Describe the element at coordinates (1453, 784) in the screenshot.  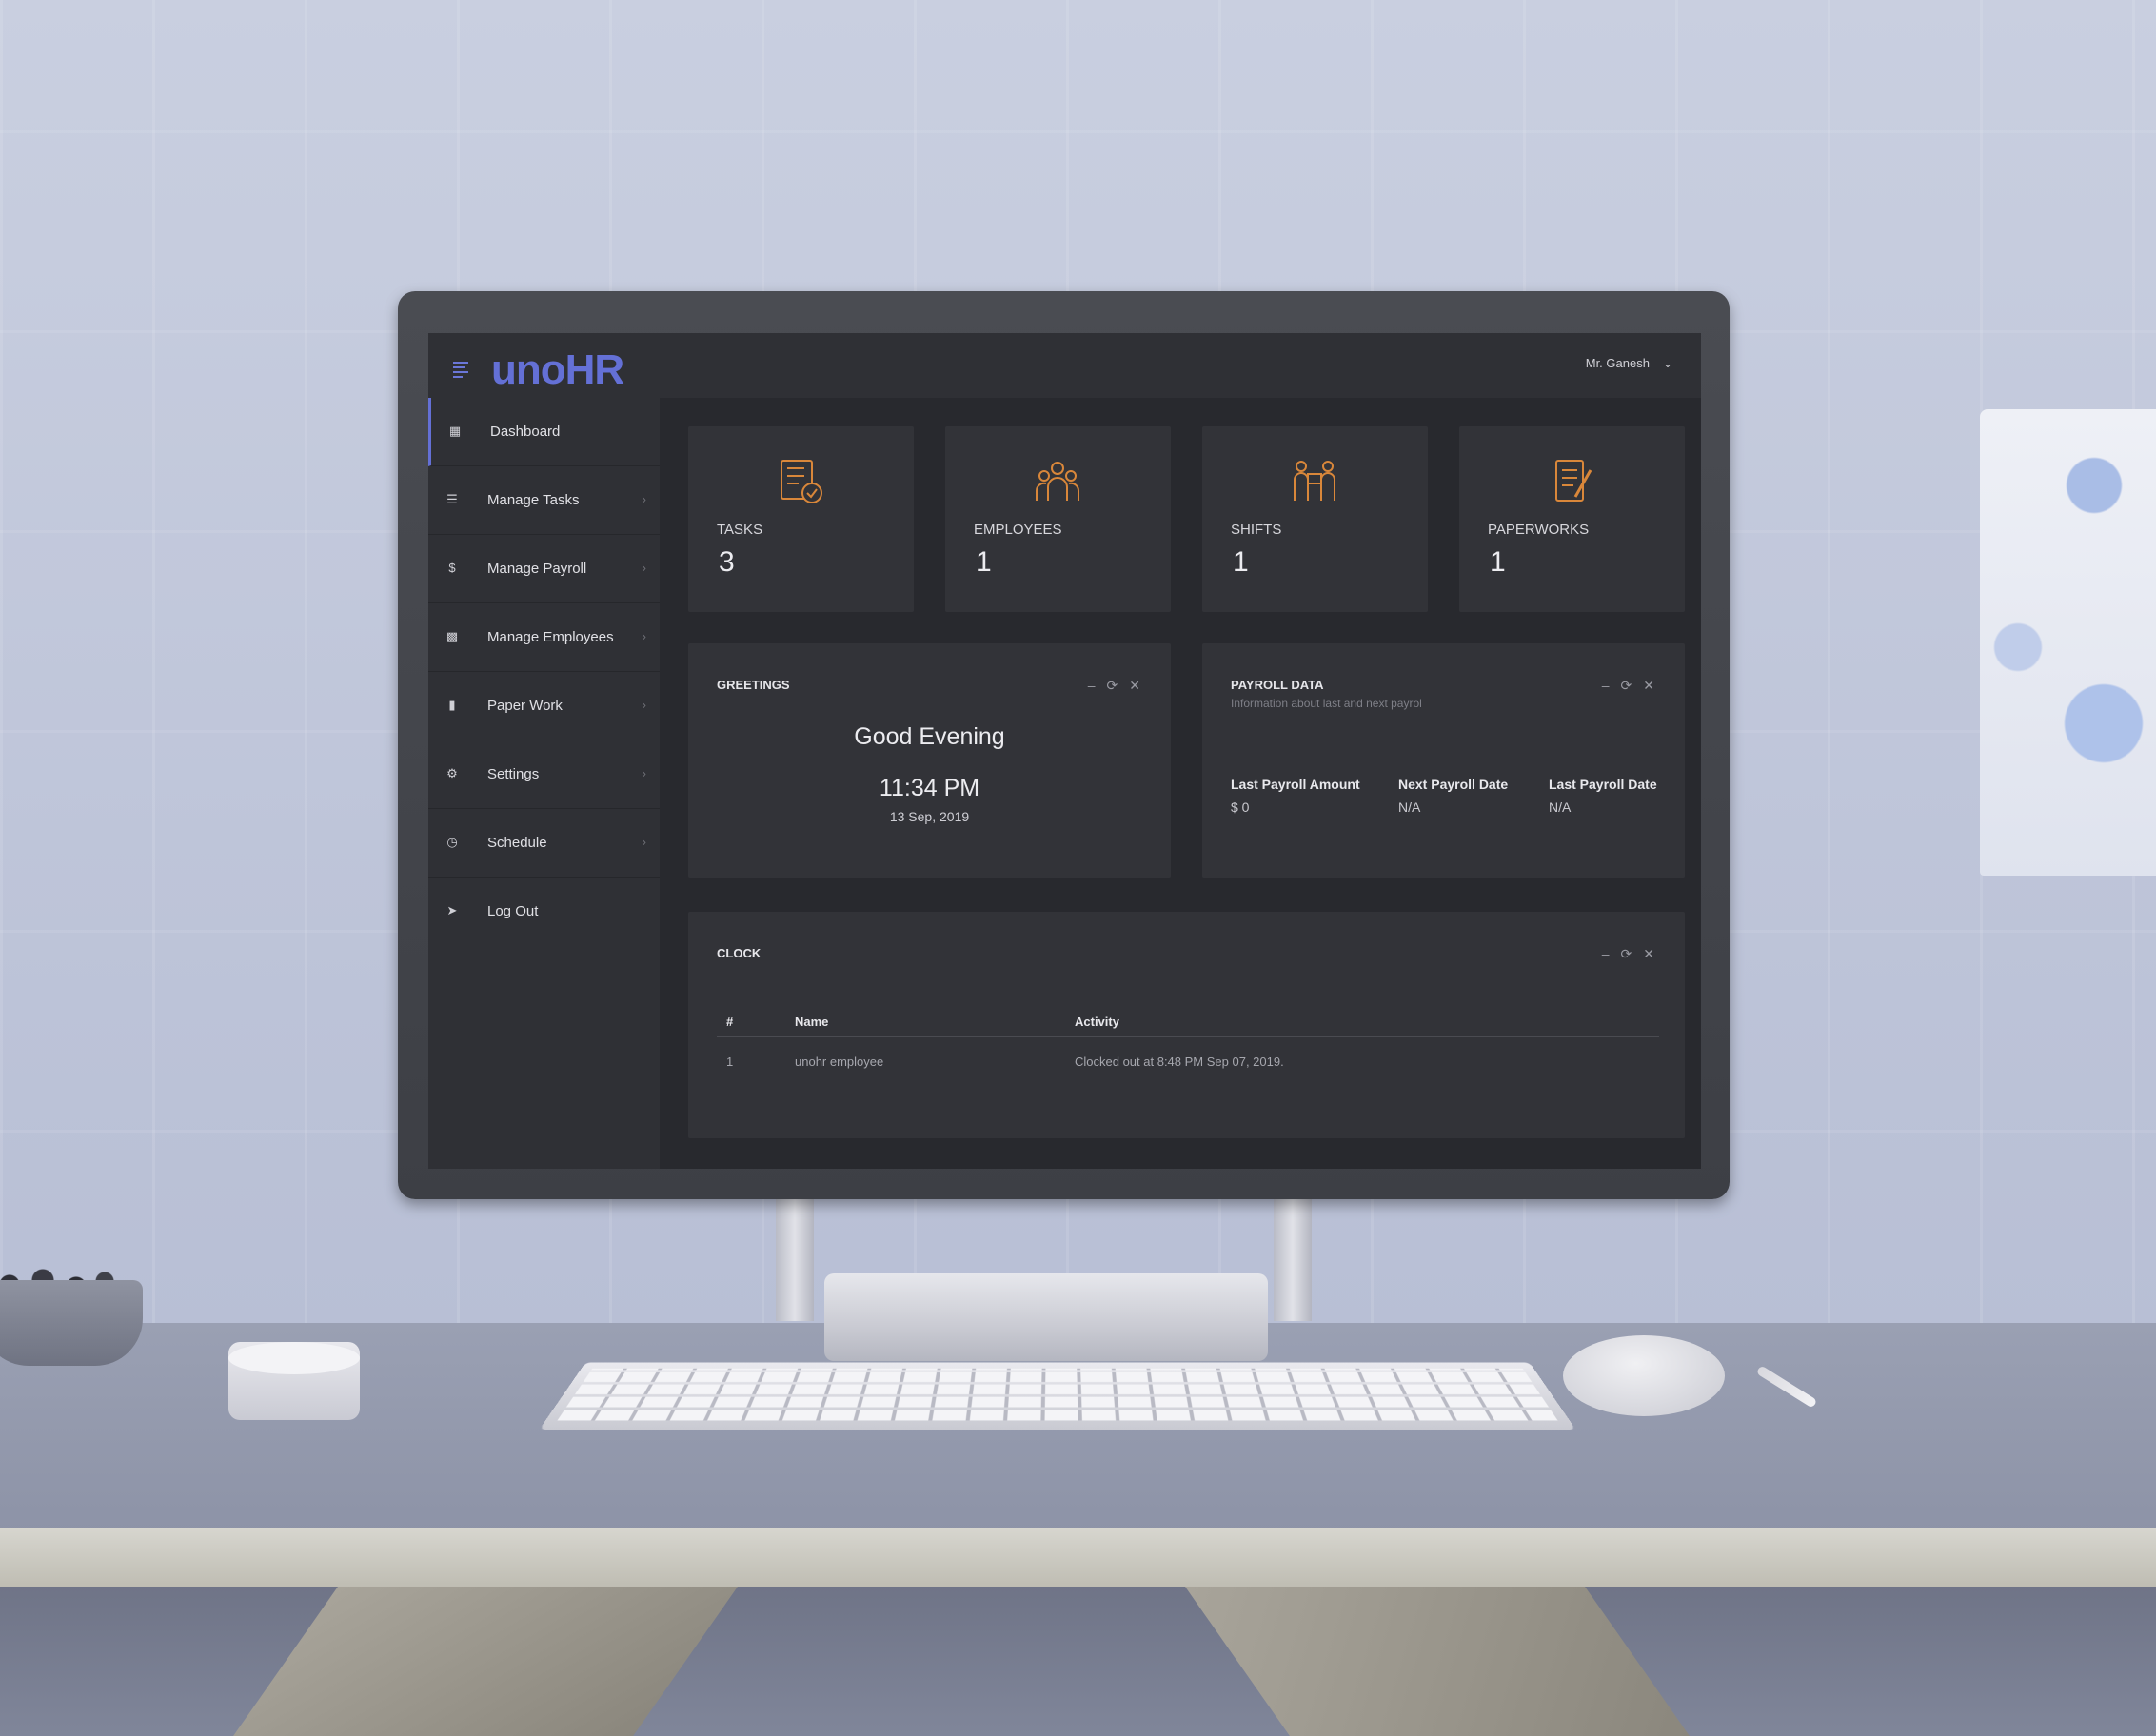
I see `column-label: Next Payroll Date` at that location.